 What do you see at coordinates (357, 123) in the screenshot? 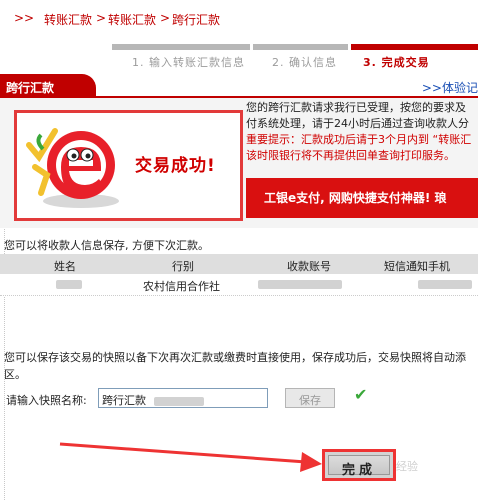
I see `notice-line: 付系统处理，请于24小时后通过查询收款人分` at bounding box center [357, 123].